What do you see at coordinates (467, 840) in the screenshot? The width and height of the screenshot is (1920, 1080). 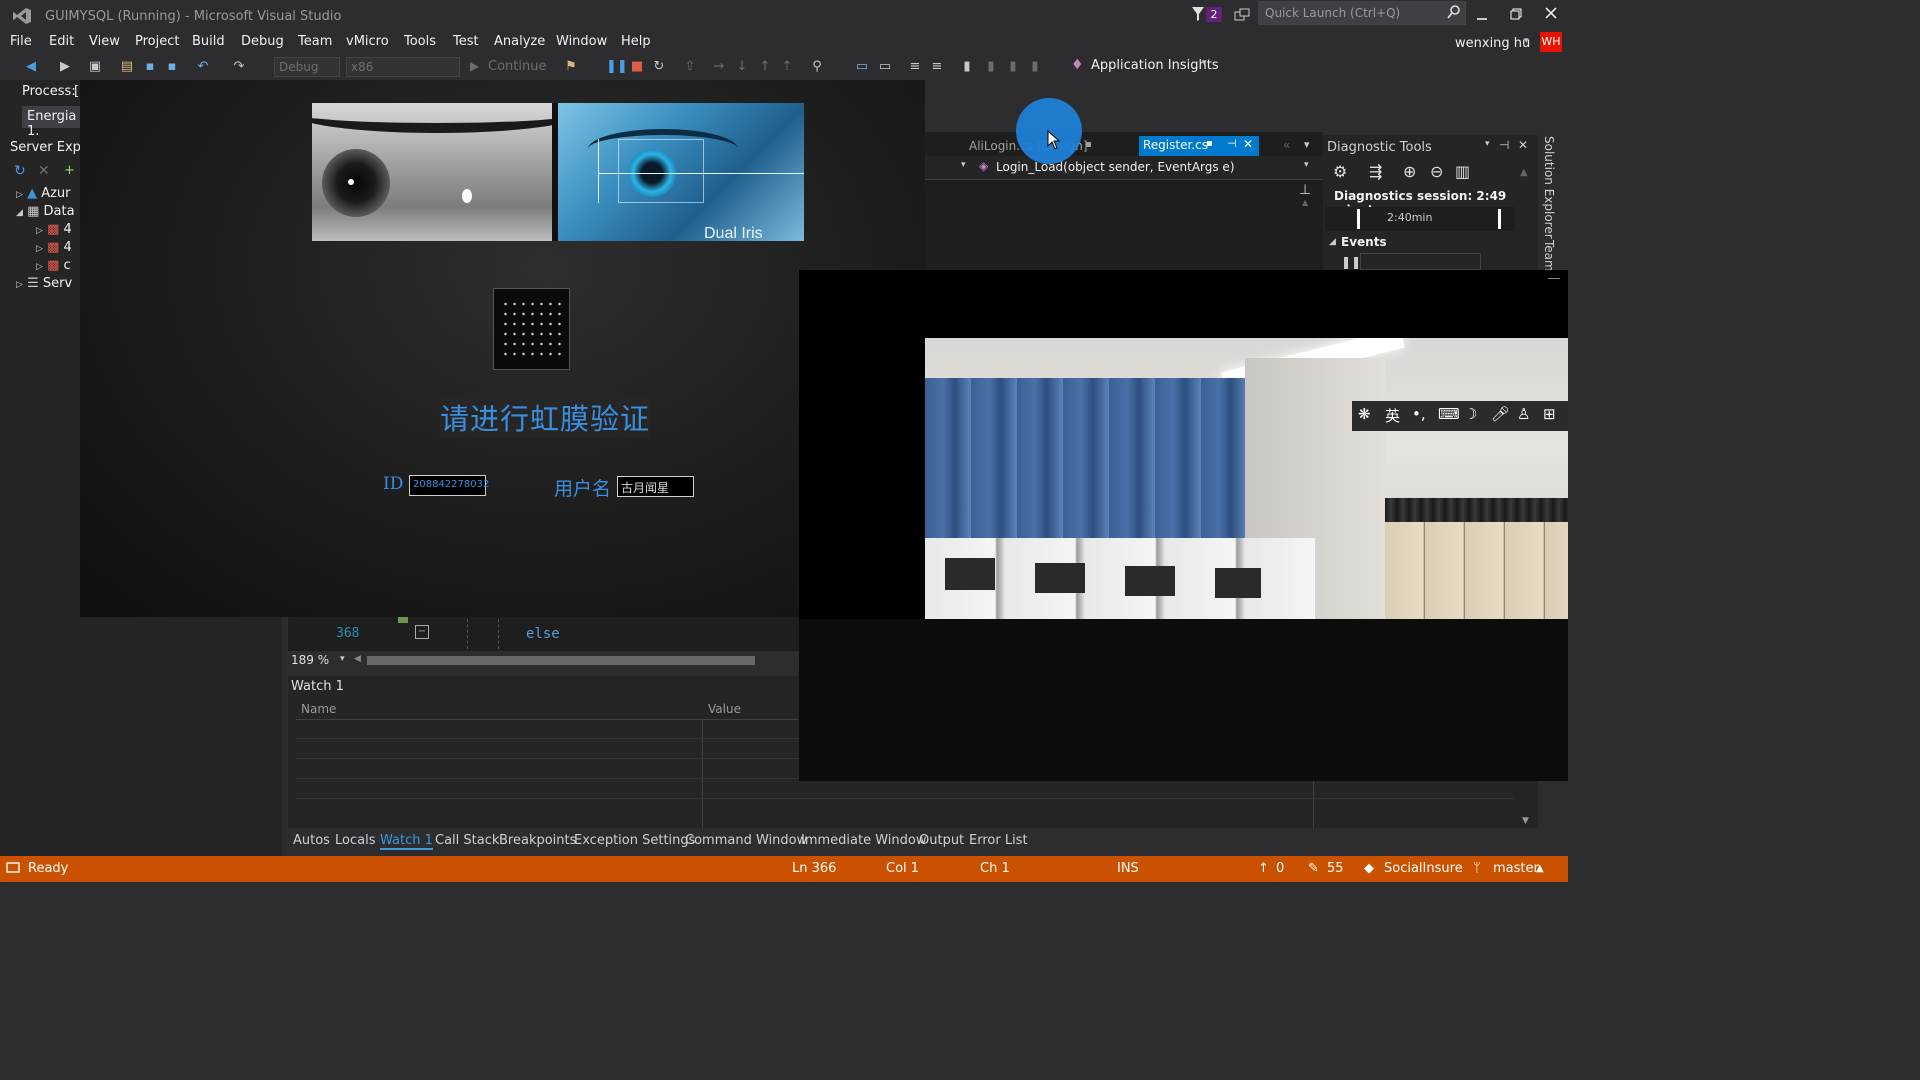 I see `tab-call-stack: Call Stack` at bounding box center [467, 840].